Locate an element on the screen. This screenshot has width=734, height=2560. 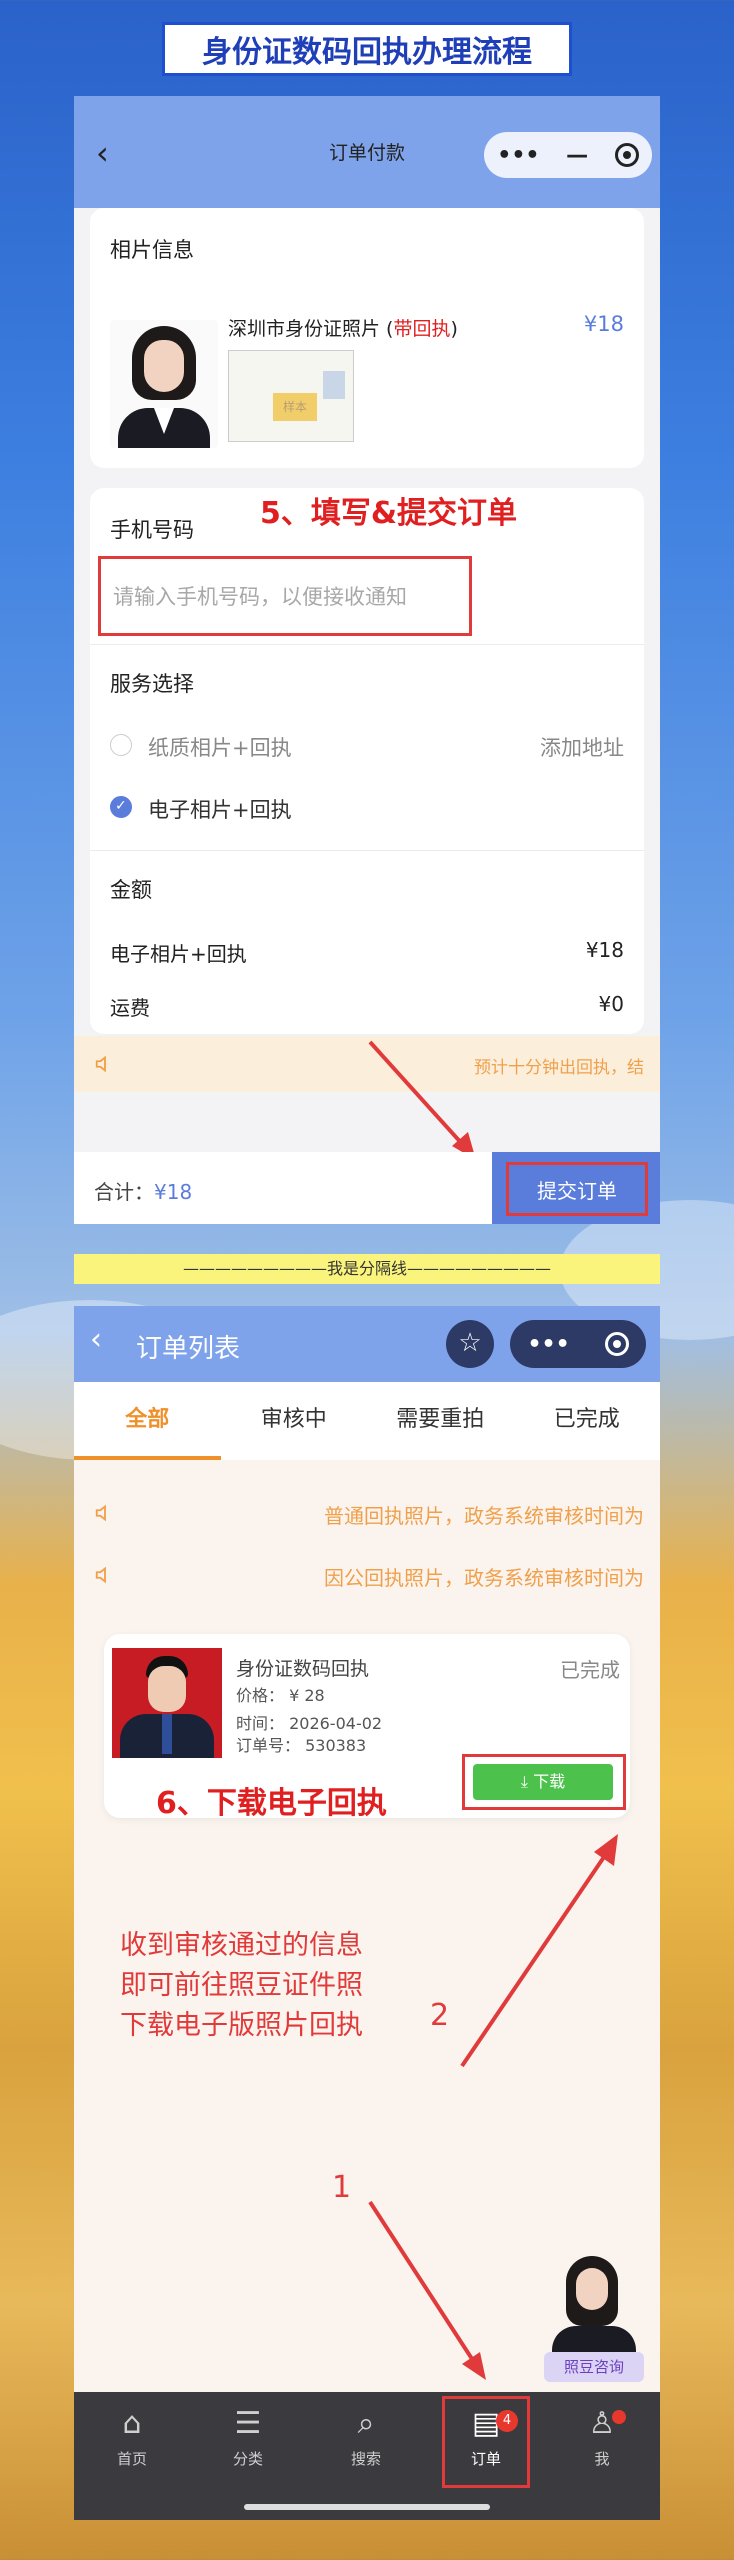
home-indicator is located at coordinates (367, 2507).